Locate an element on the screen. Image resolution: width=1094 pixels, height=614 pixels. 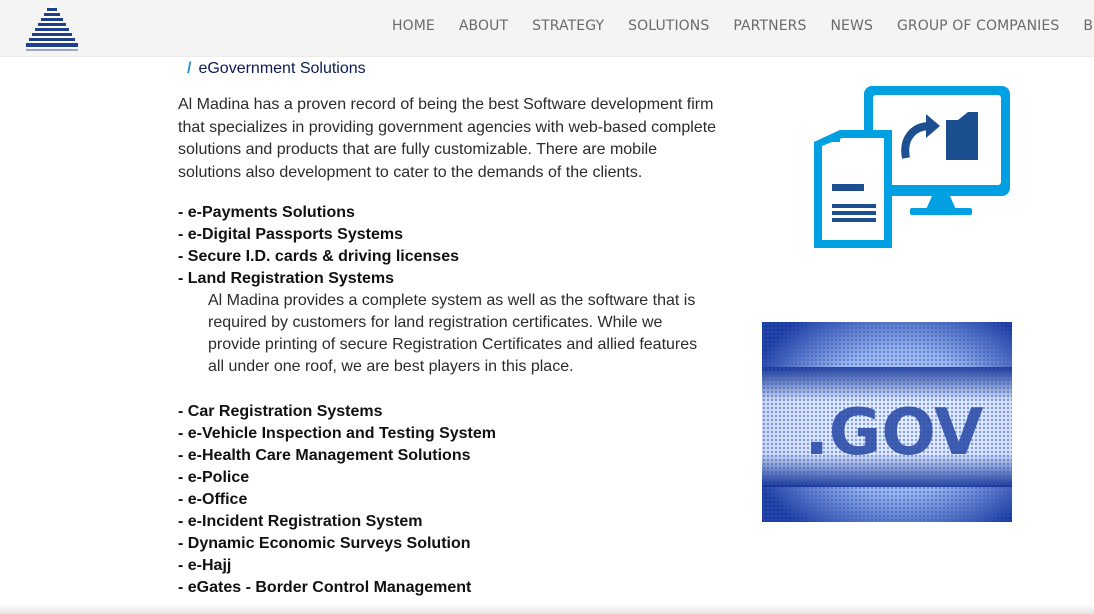
nav-home: HOME is located at coordinates (413, 26).